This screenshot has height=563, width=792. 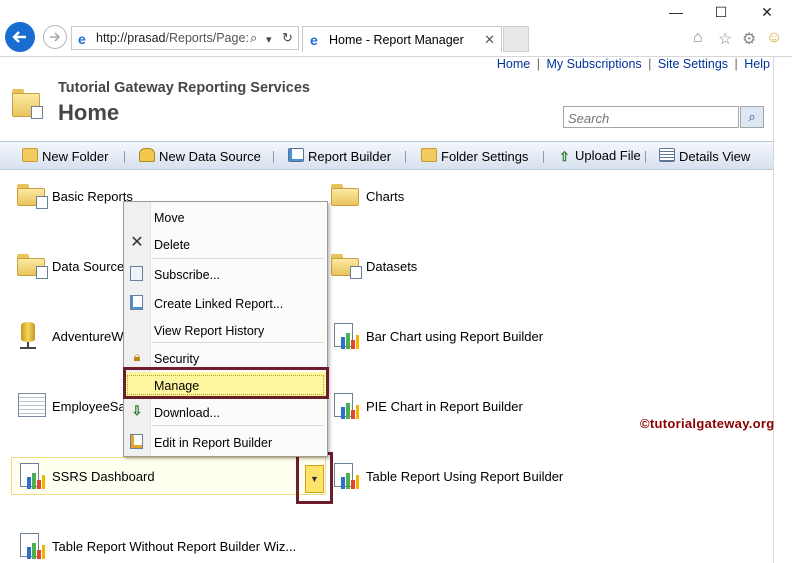 I want to click on site-title: Tutorial Gateway Reporting Services, so click(x=184, y=88).